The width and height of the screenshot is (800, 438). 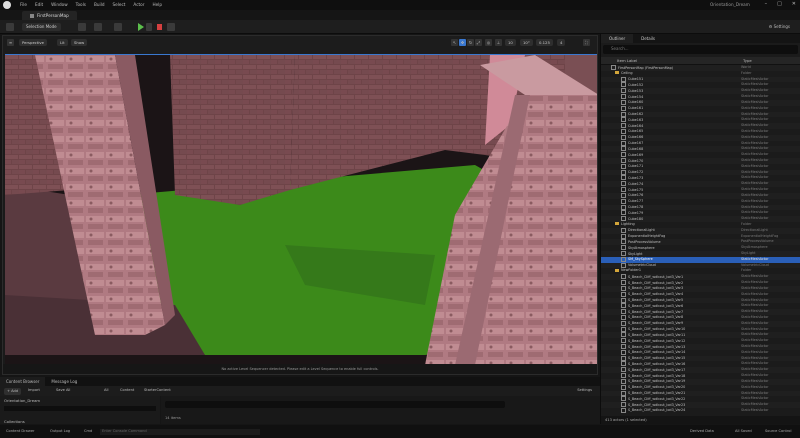 I want to click on console-input: Enter Console Command, so click(x=180, y=431).